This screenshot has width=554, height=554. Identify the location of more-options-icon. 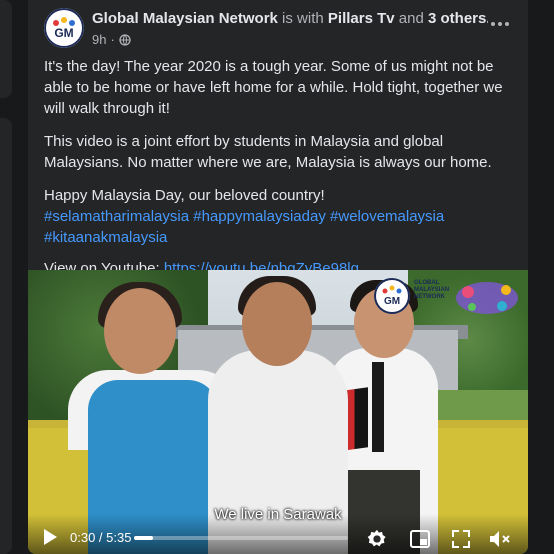
(500, 24).